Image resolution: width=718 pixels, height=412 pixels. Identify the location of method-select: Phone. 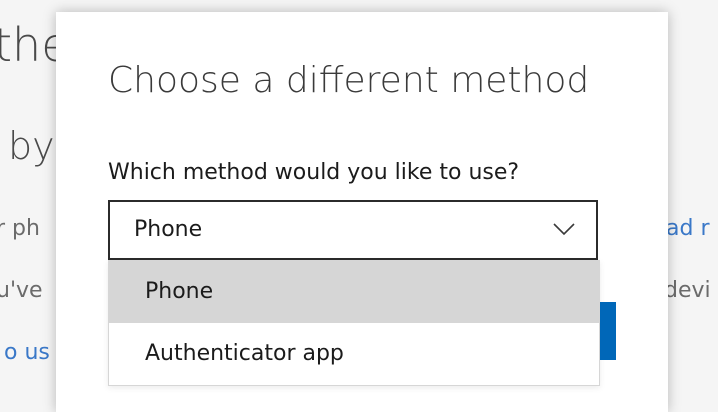
(353, 230).